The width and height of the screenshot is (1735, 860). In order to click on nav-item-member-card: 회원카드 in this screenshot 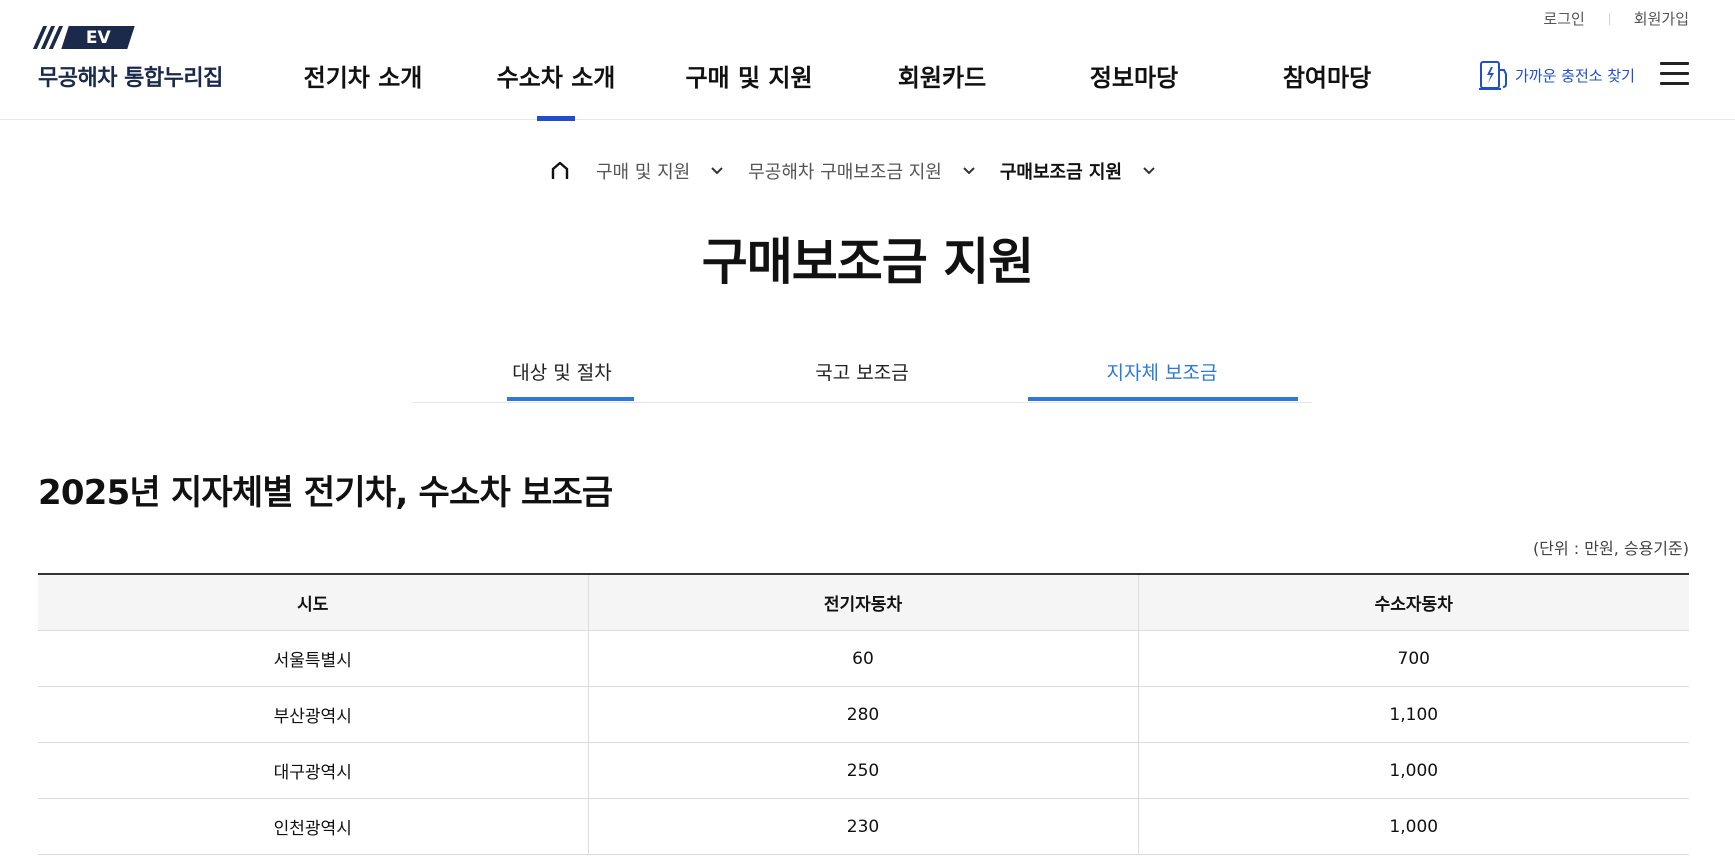, I will do `click(942, 75)`.